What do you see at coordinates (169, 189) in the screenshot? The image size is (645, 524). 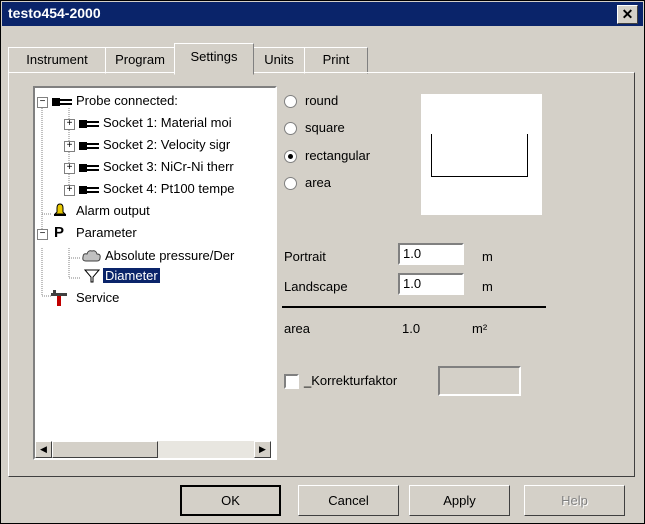 I see `tree-item-socket-4: Socket 4: Pt100 tempe` at bounding box center [169, 189].